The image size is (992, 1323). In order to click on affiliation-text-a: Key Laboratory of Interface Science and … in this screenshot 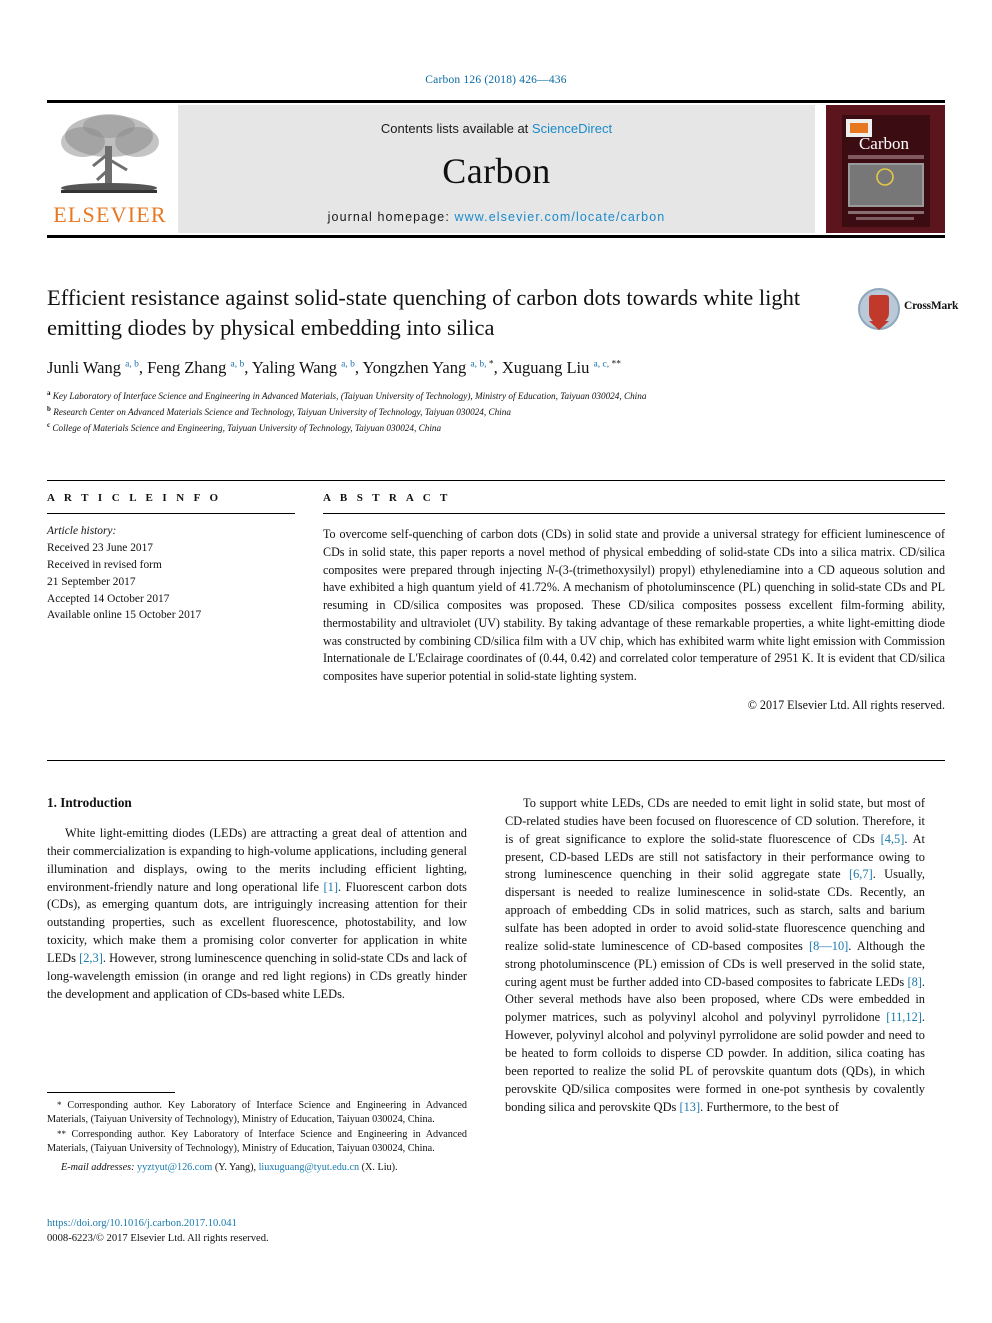, I will do `click(349, 395)`.